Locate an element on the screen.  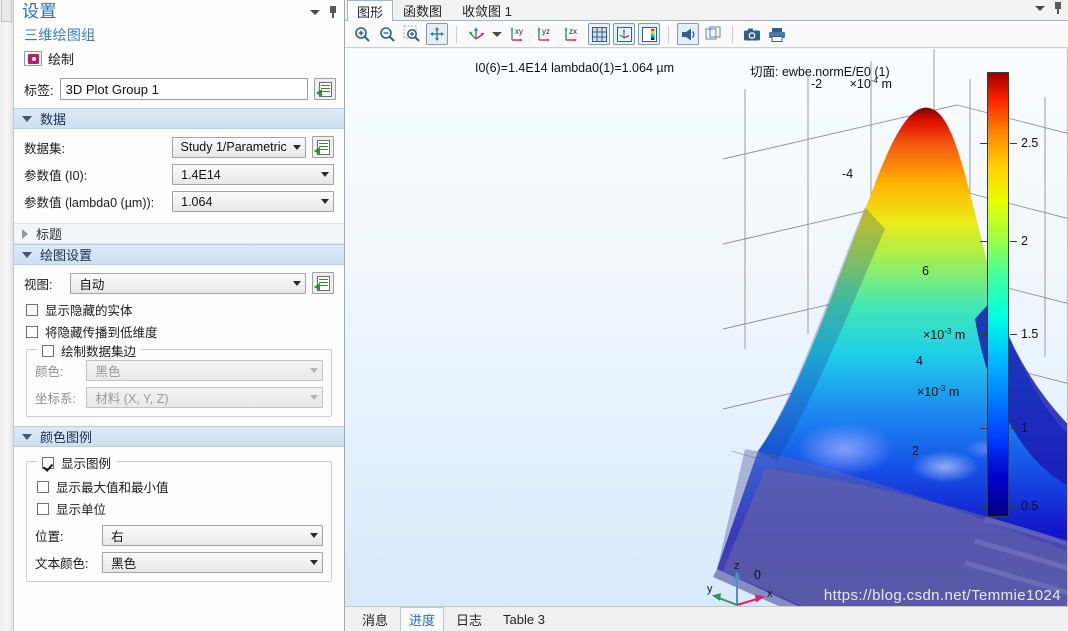
bottom-tabstrip: 消息 进度 日志 Table 3 is located at coordinates (706, 618).